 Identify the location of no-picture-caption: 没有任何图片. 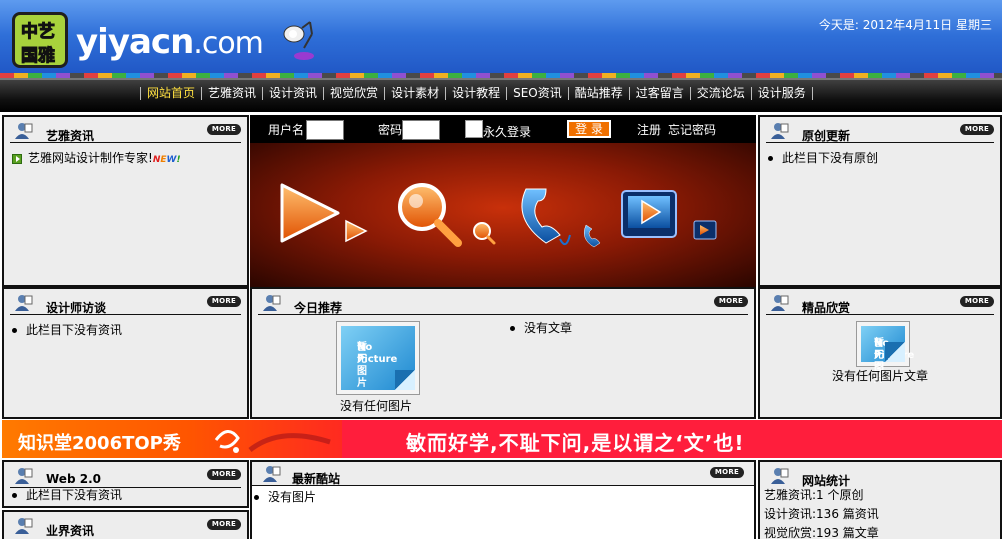
(376, 405).